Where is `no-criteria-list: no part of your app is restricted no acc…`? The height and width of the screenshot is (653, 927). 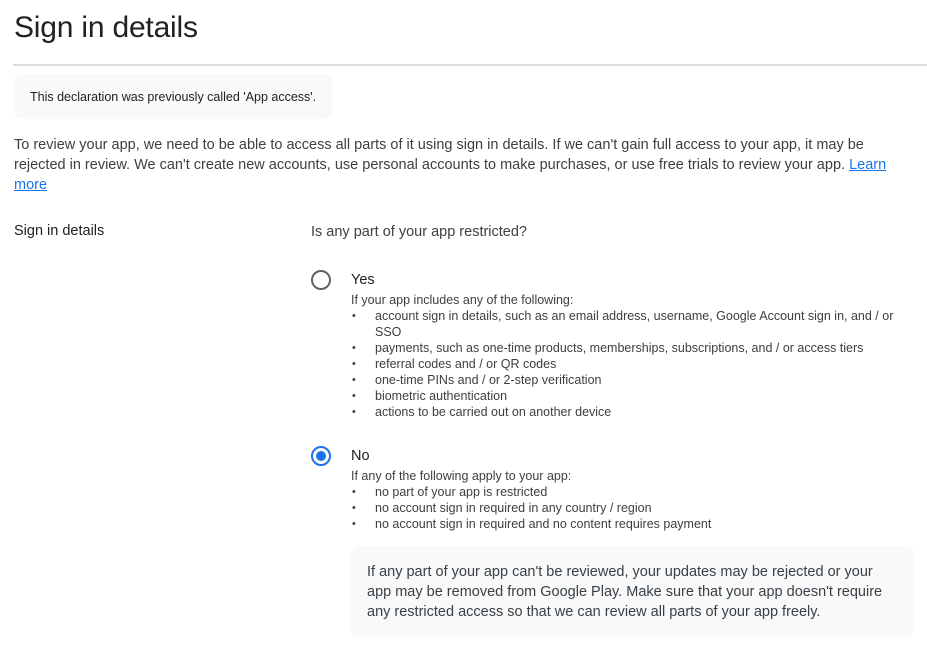
no-criteria-list: no part of your app is restricted no acc… is located at coordinates (633, 508).